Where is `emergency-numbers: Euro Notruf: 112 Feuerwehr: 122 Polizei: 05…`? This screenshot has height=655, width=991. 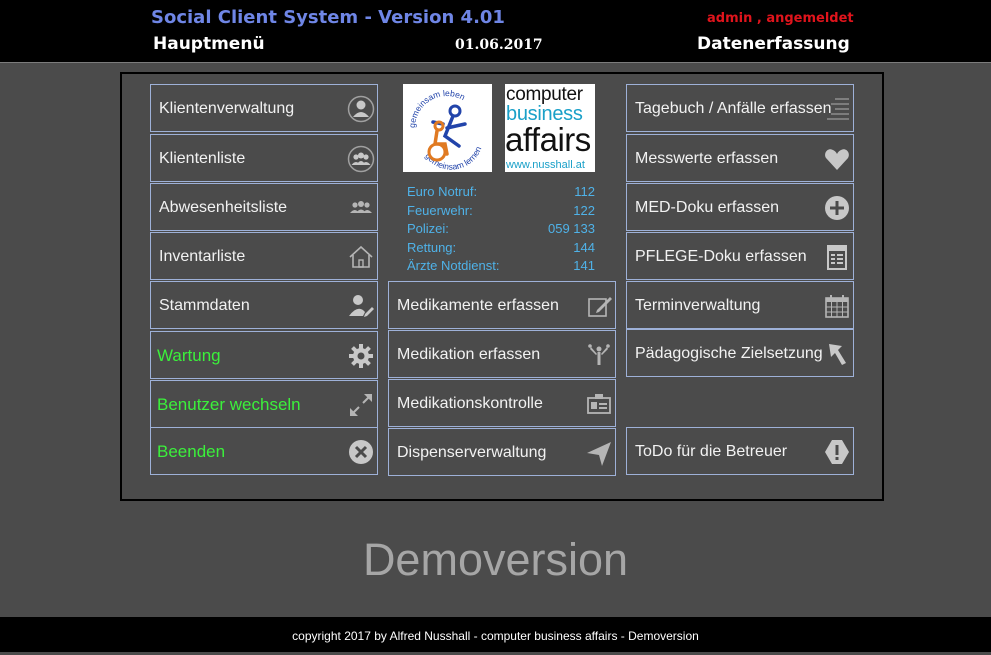 emergency-numbers: Euro Notruf: 112 Feuerwehr: 122 Polizei: 05… is located at coordinates (501, 230).